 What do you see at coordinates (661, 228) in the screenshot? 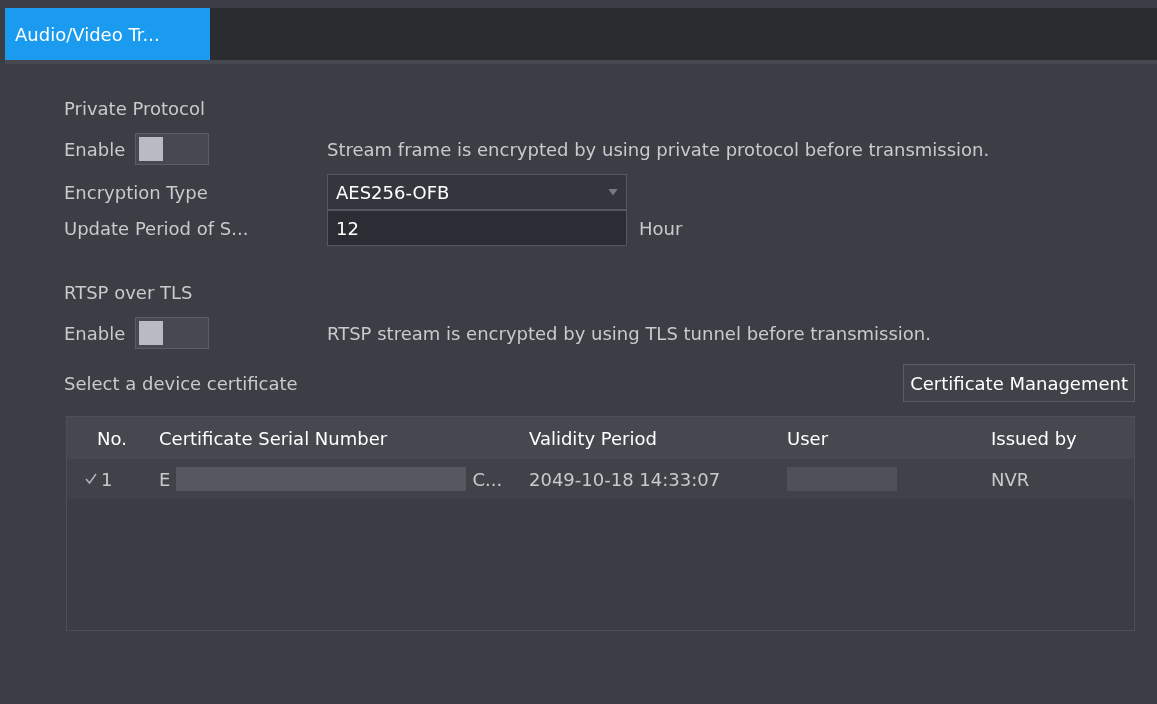
I see `unit-label: Hour` at bounding box center [661, 228].